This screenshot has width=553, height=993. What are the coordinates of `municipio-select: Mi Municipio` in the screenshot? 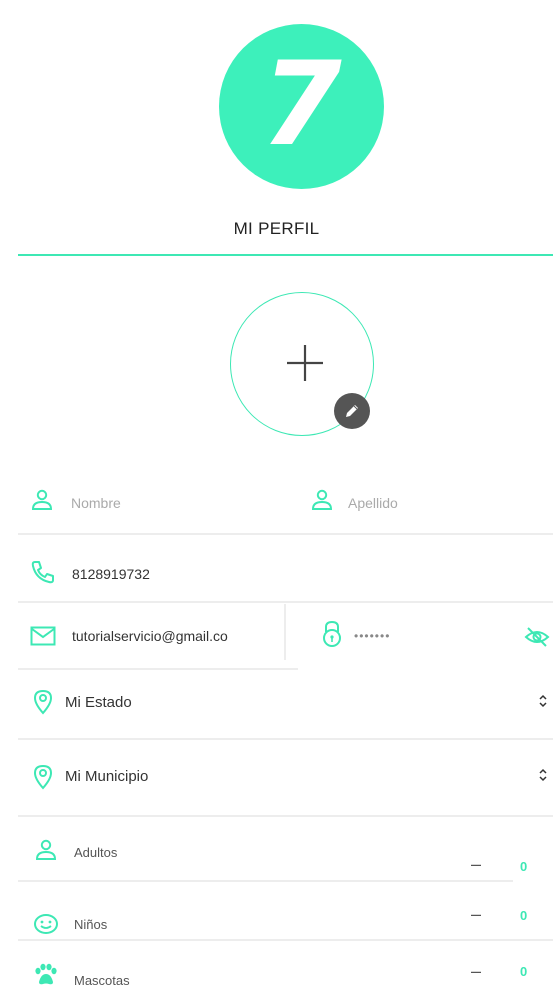 It's located at (106, 776).